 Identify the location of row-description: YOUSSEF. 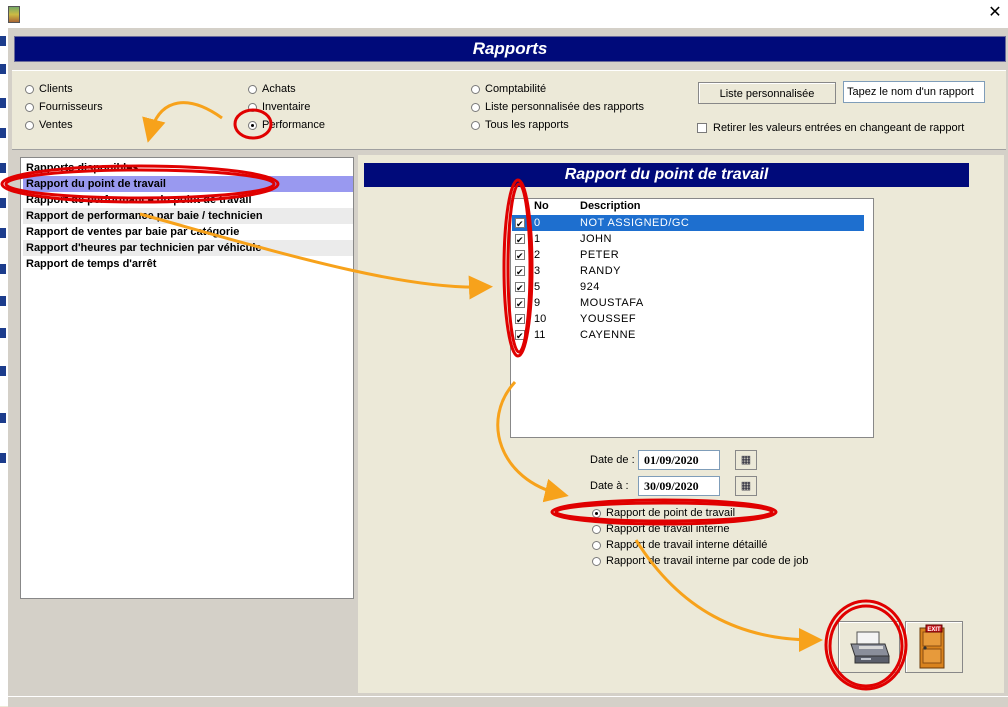
(608, 319).